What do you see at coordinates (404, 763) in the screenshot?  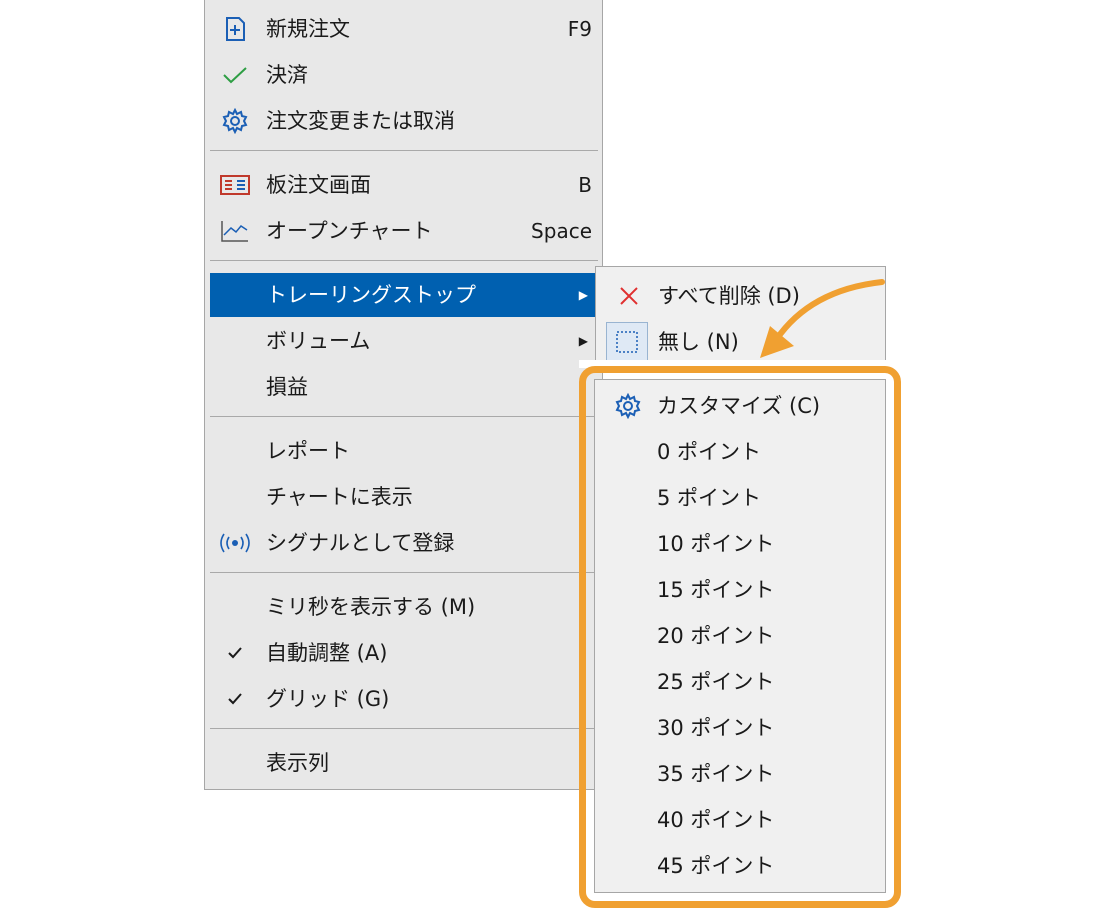 I see `menu-item-columns: 表示列` at bounding box center [404, 763].